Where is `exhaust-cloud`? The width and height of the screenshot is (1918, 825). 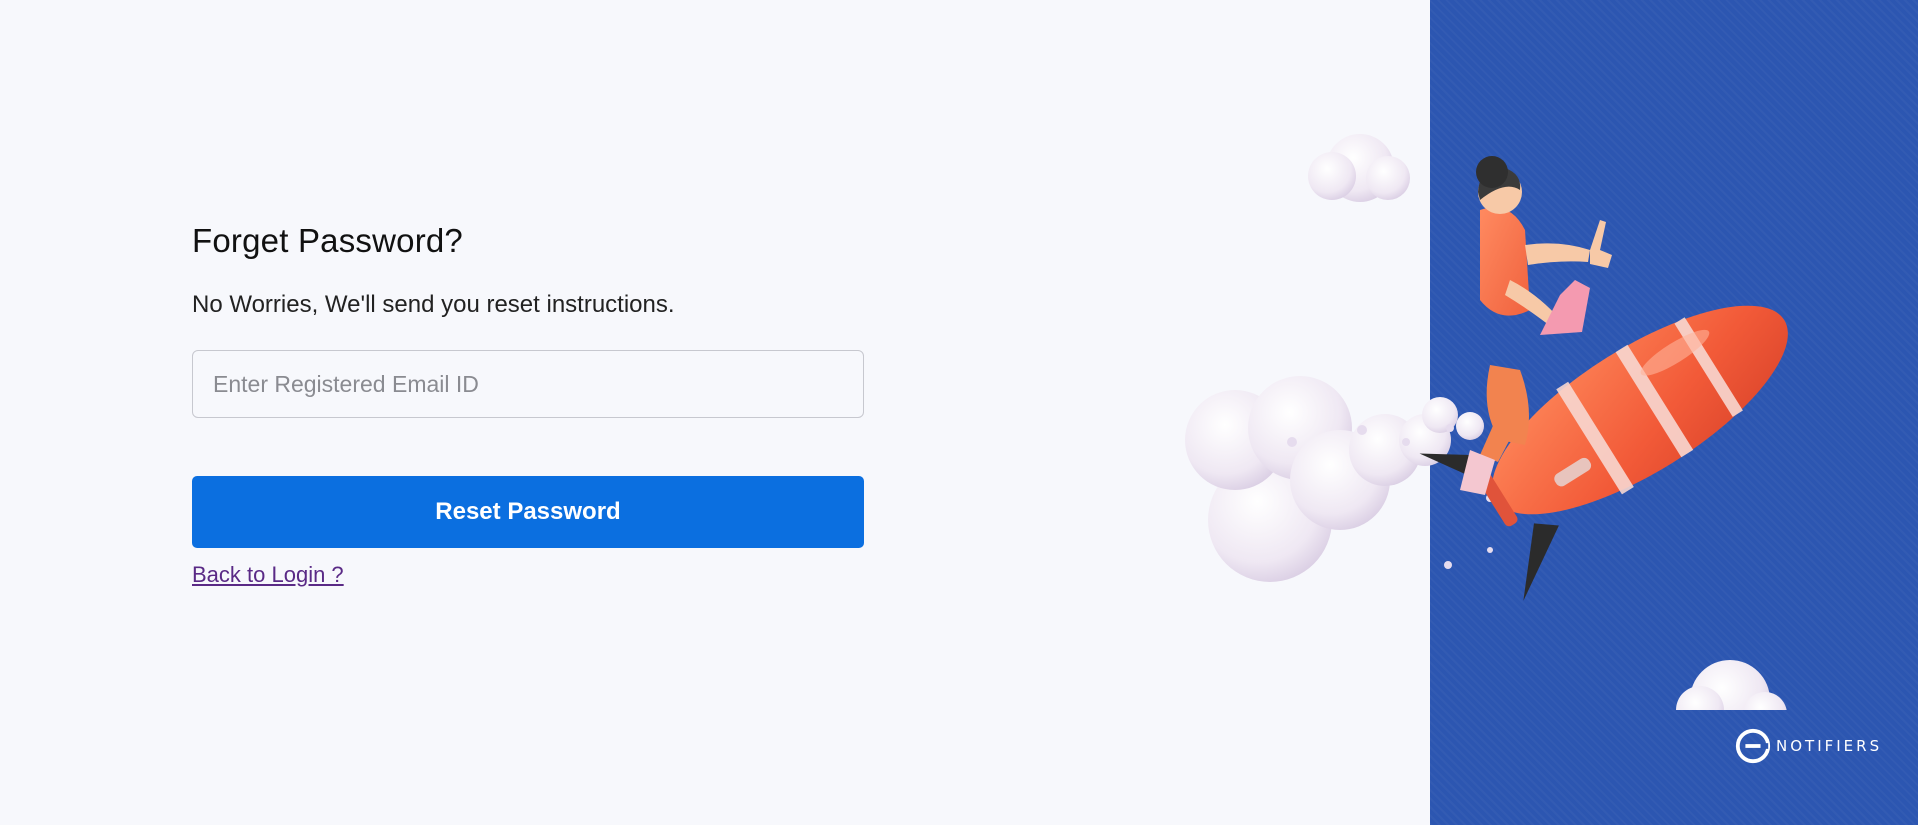
exhaust-cloud is located at coordinates (1339, 479).